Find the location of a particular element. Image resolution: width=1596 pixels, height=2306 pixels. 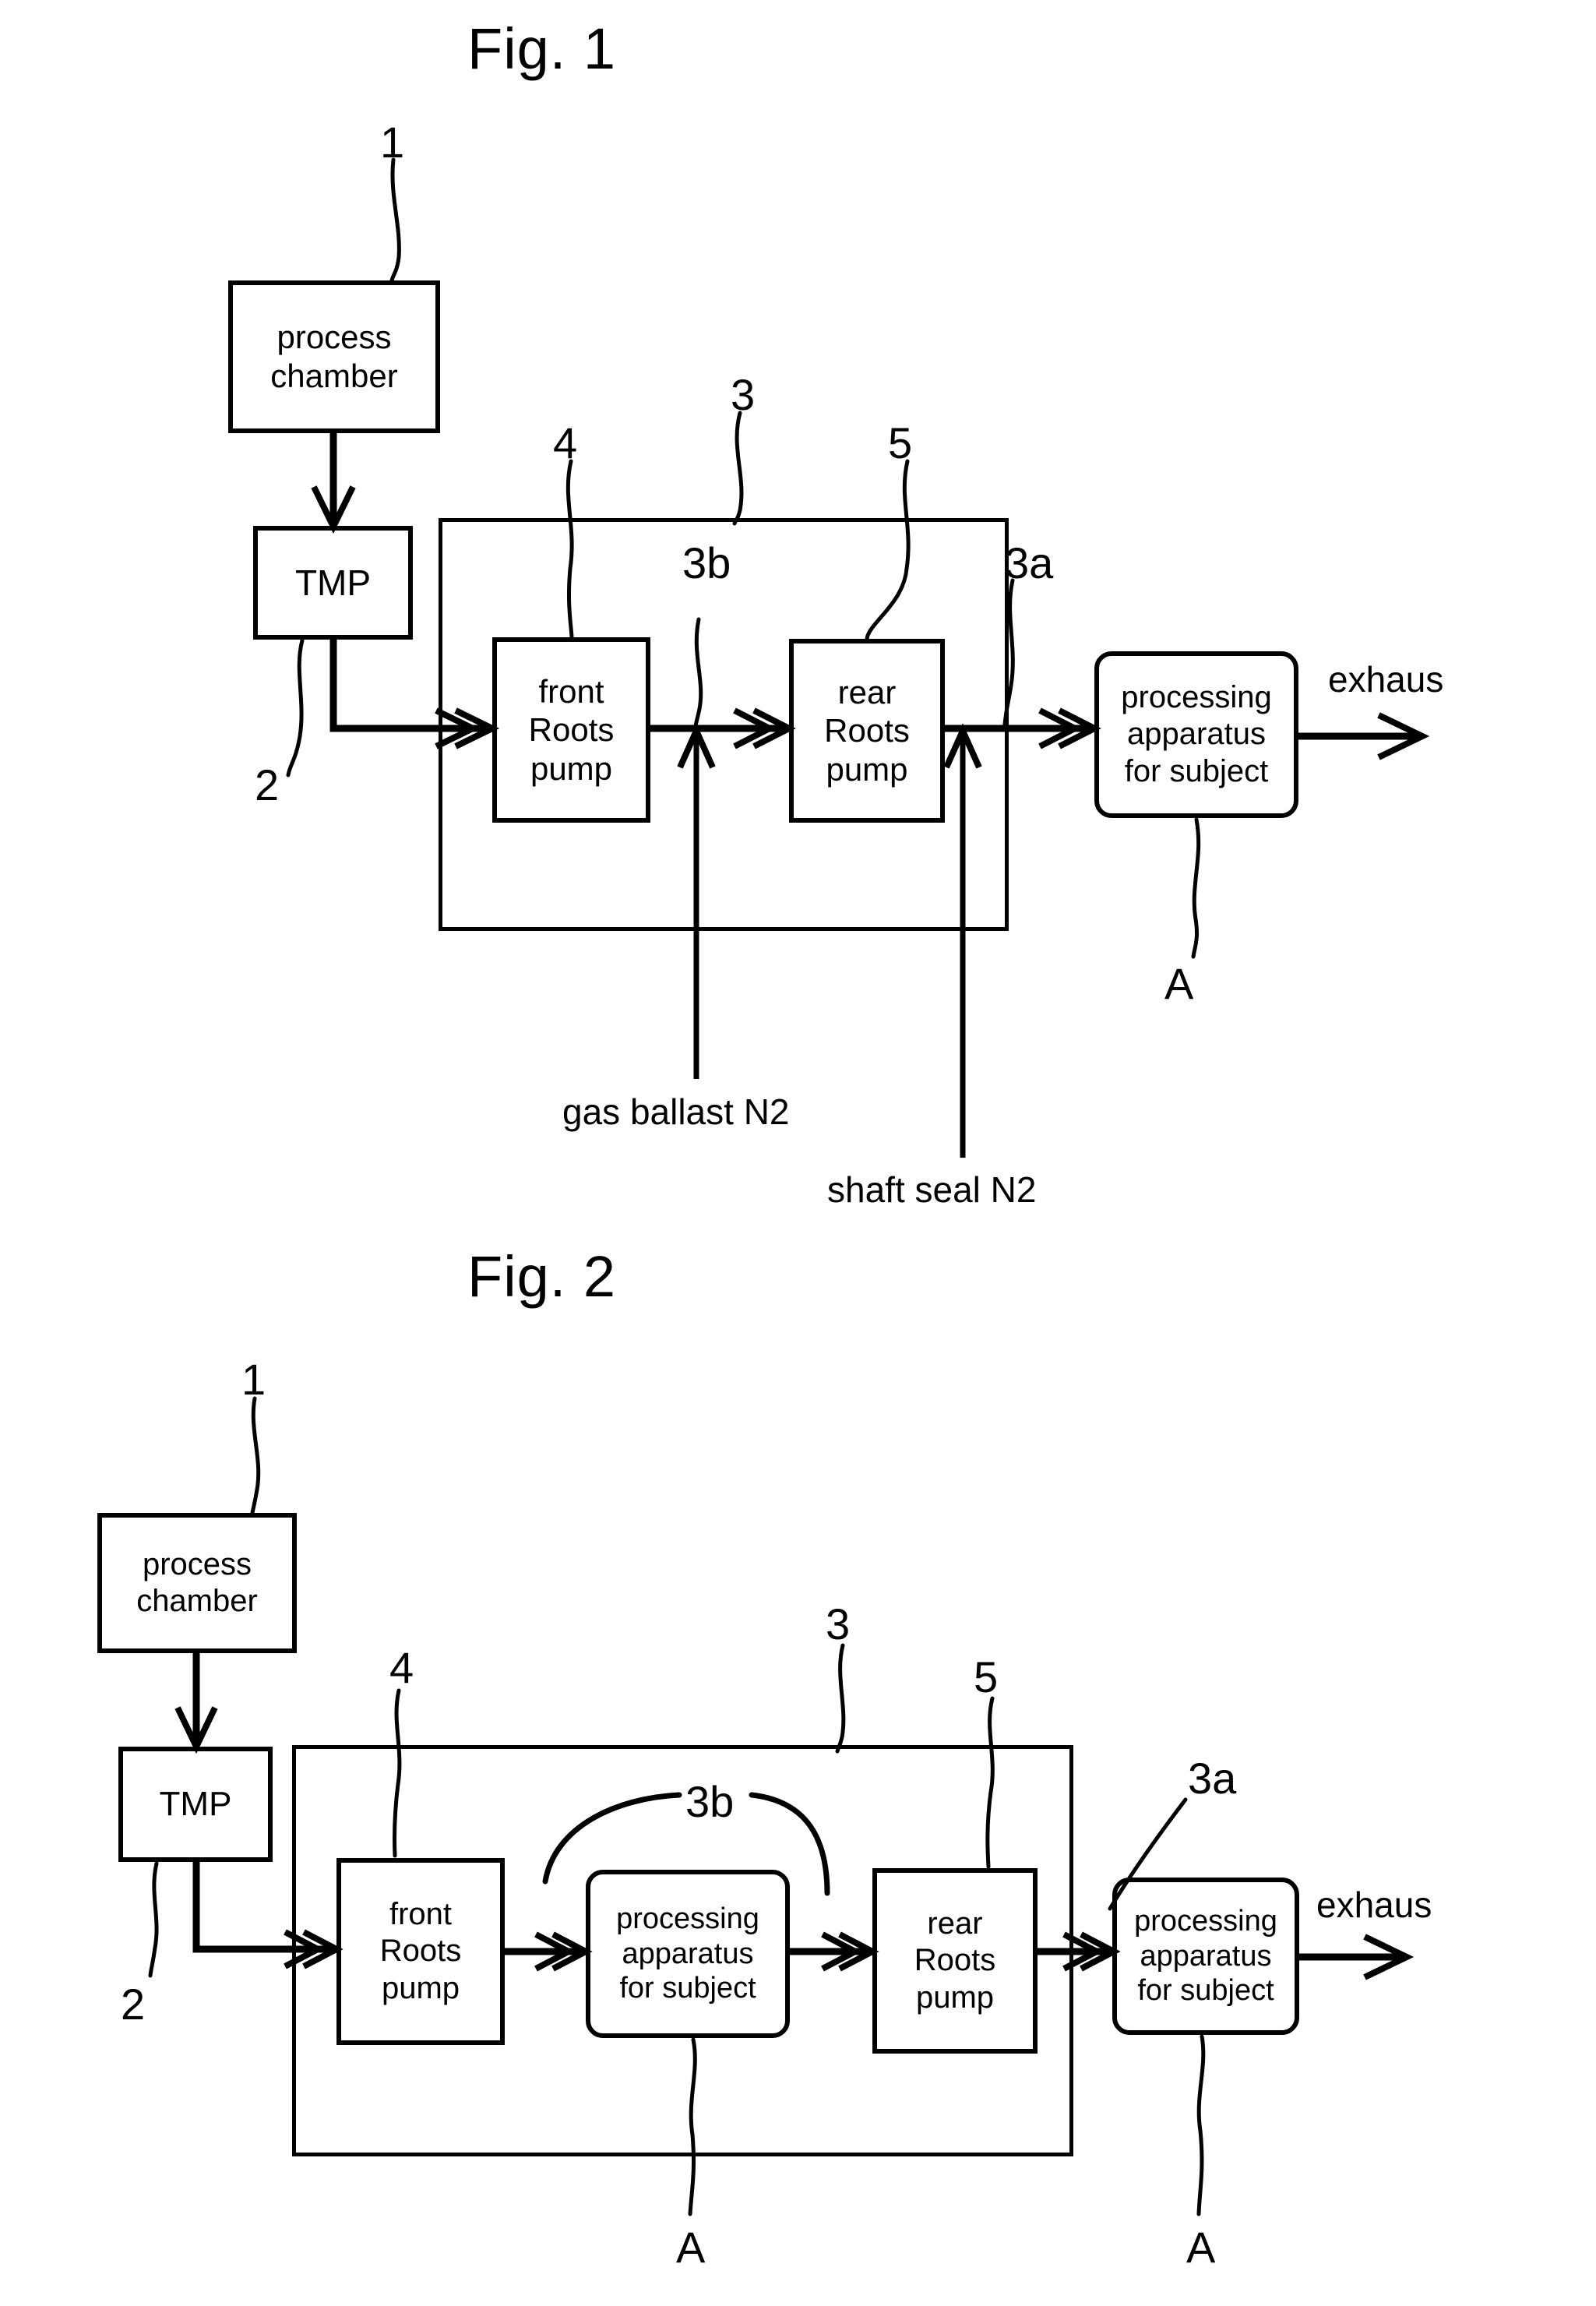

fig2-process-chamber-block: process chamber is located at coordinates (197, 1583).